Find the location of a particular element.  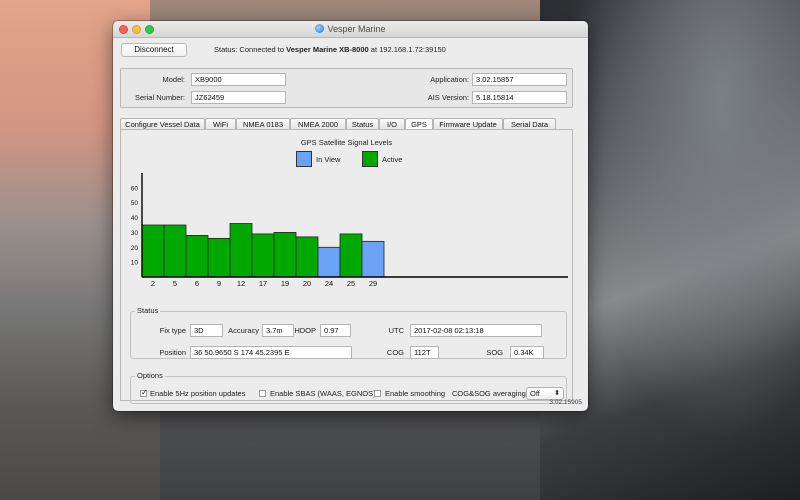

position-label: Position is located at coordinates (172, 352).